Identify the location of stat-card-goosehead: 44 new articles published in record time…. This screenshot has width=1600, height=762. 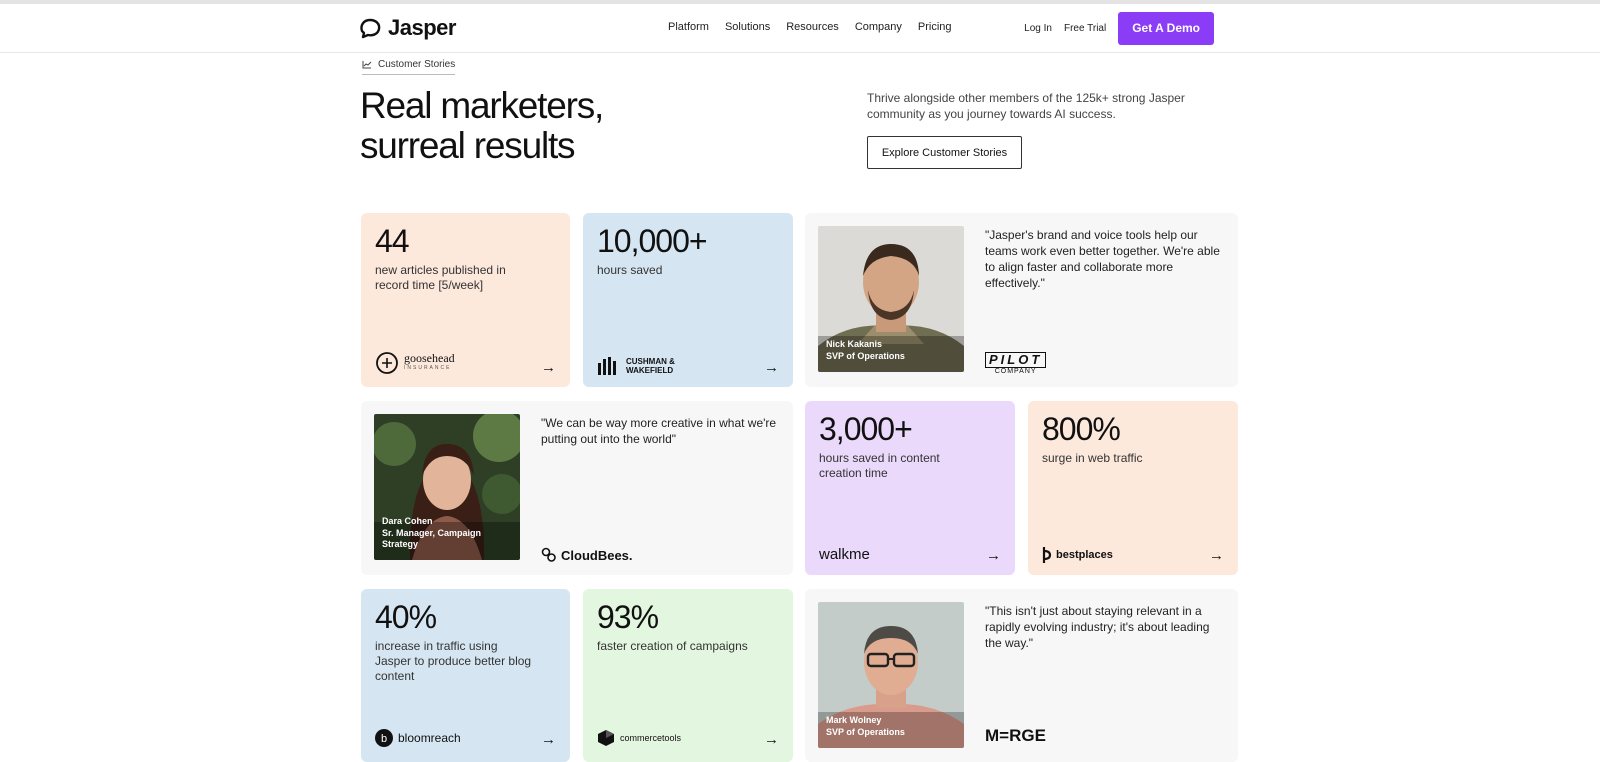
(465, 300).